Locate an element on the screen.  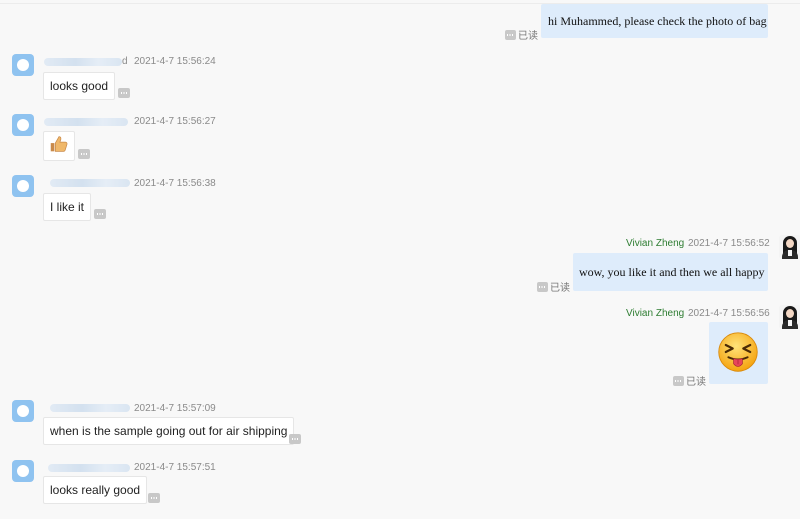
message-text: wow, you like it and then we all happy is located at coordinates (672, 272).